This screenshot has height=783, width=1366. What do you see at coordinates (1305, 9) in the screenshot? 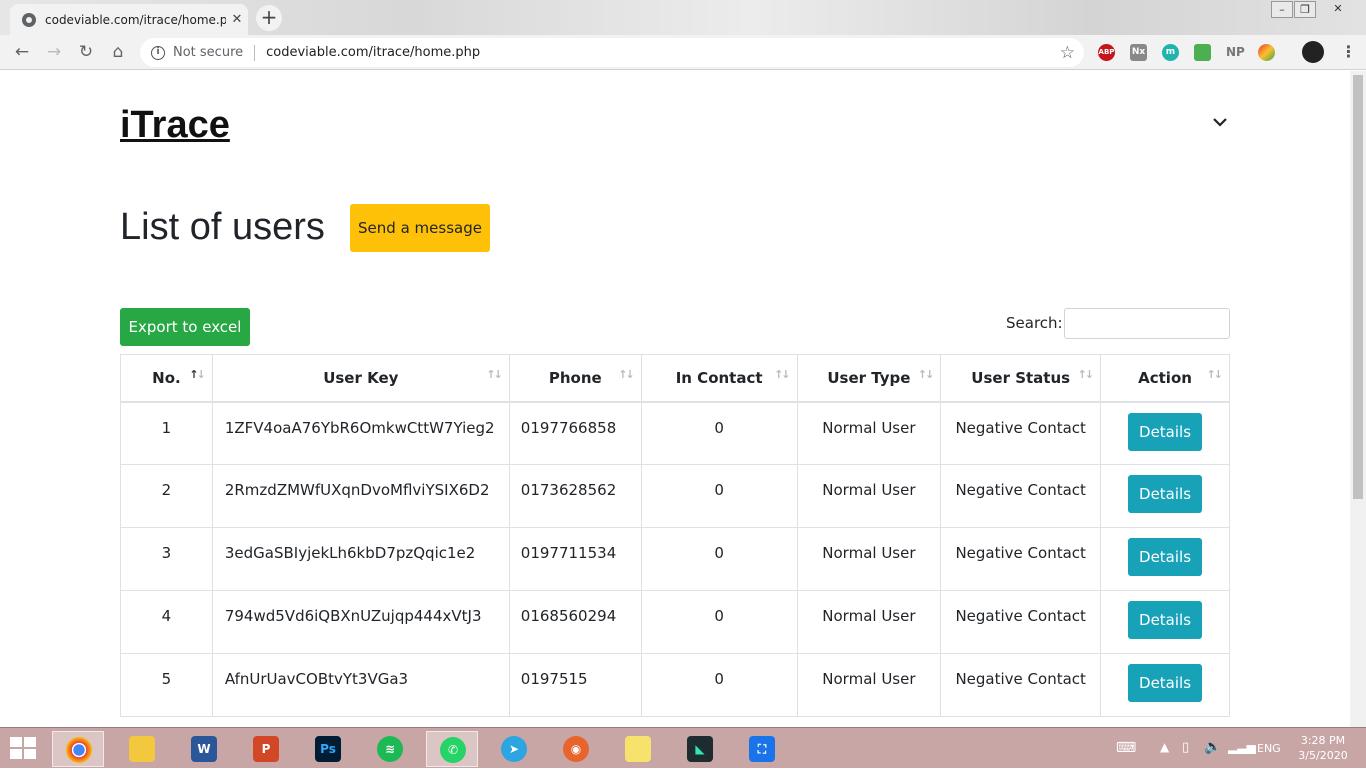
I see `restore-button: ❐` at bounding box center [1305, 9].